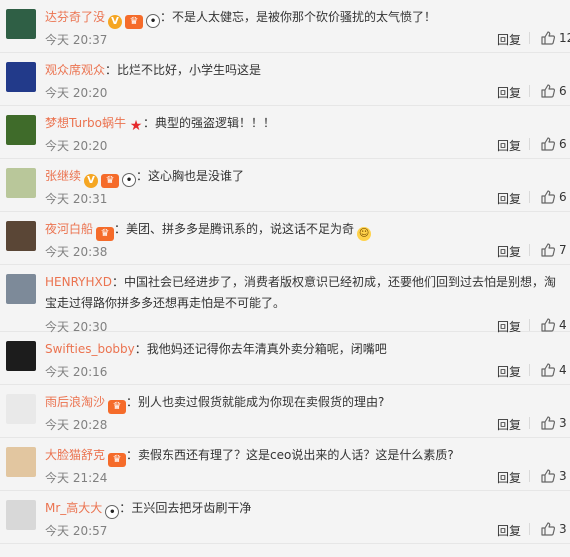  Describe the element at coordinates (69, 229) in the screenshot. I see `username-link: 夜河白船` at that location.